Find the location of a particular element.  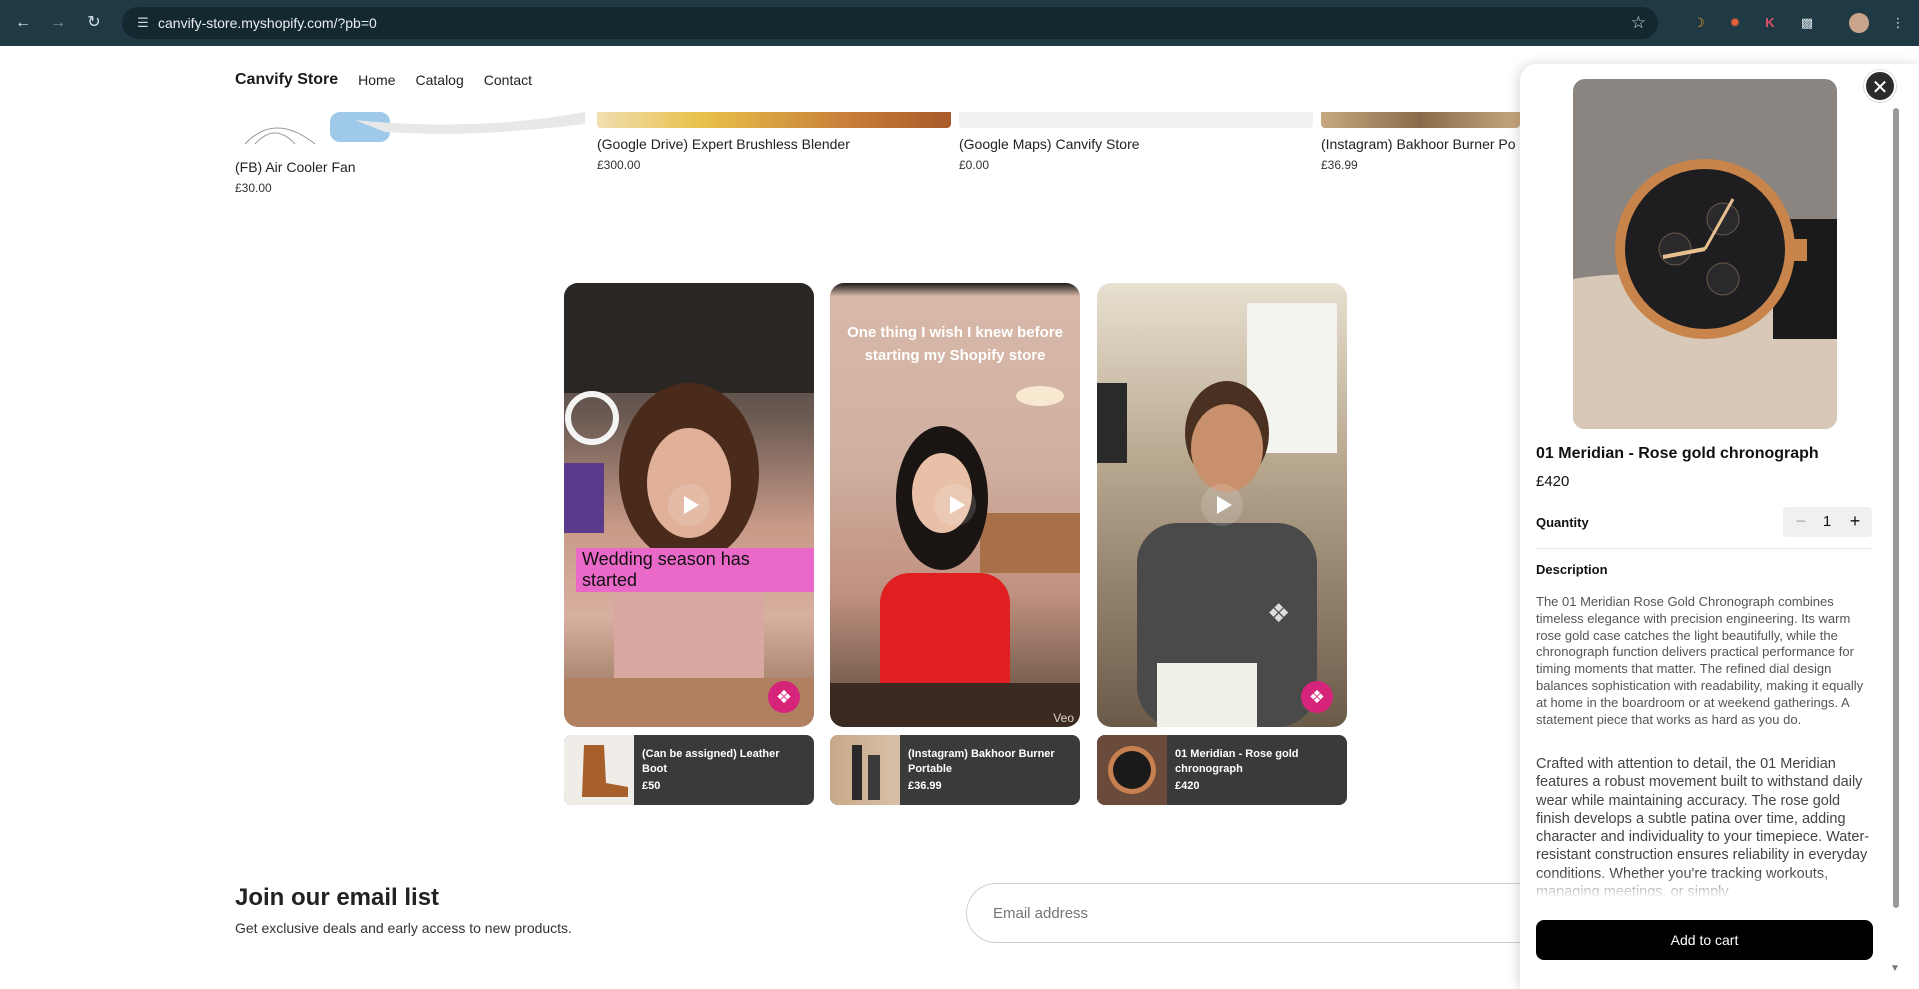

back-icon: ← is located at coordinates (23, 23).